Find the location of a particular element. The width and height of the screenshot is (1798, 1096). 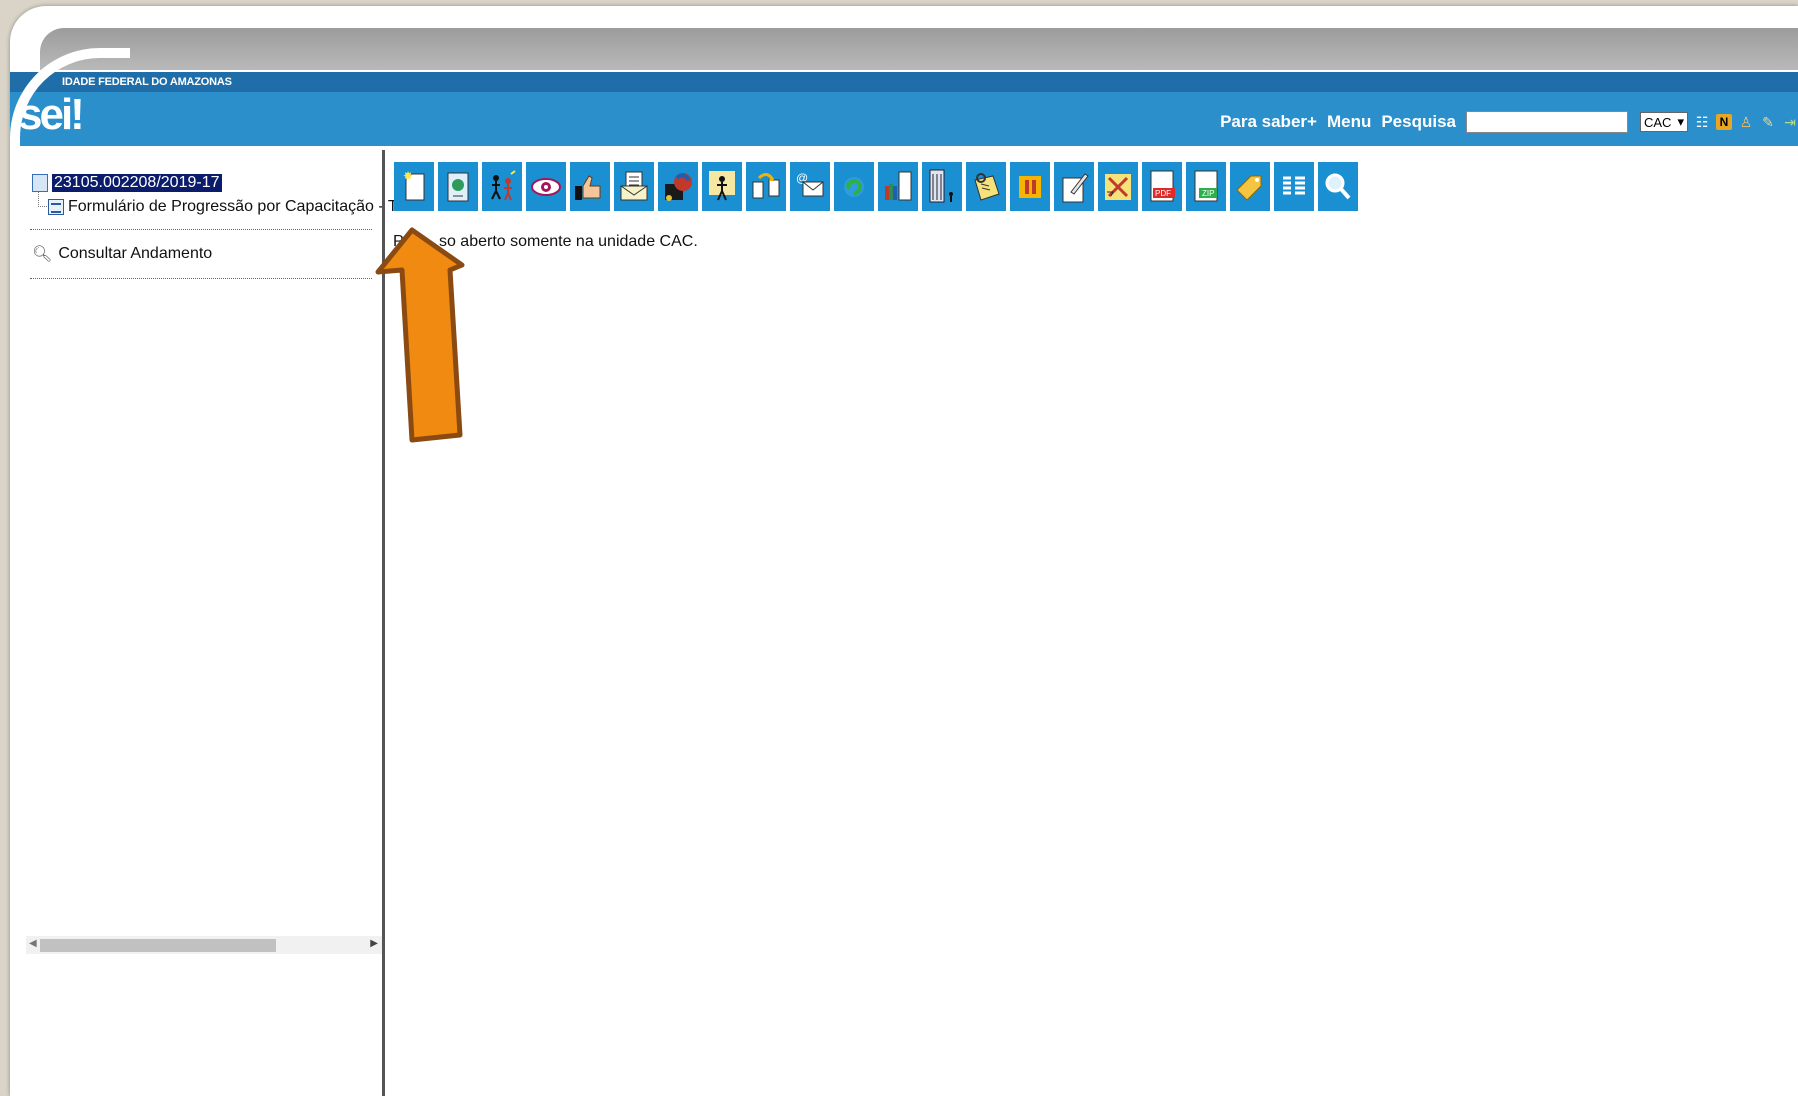

scroll-thumb is located at coordinates (158, 945).